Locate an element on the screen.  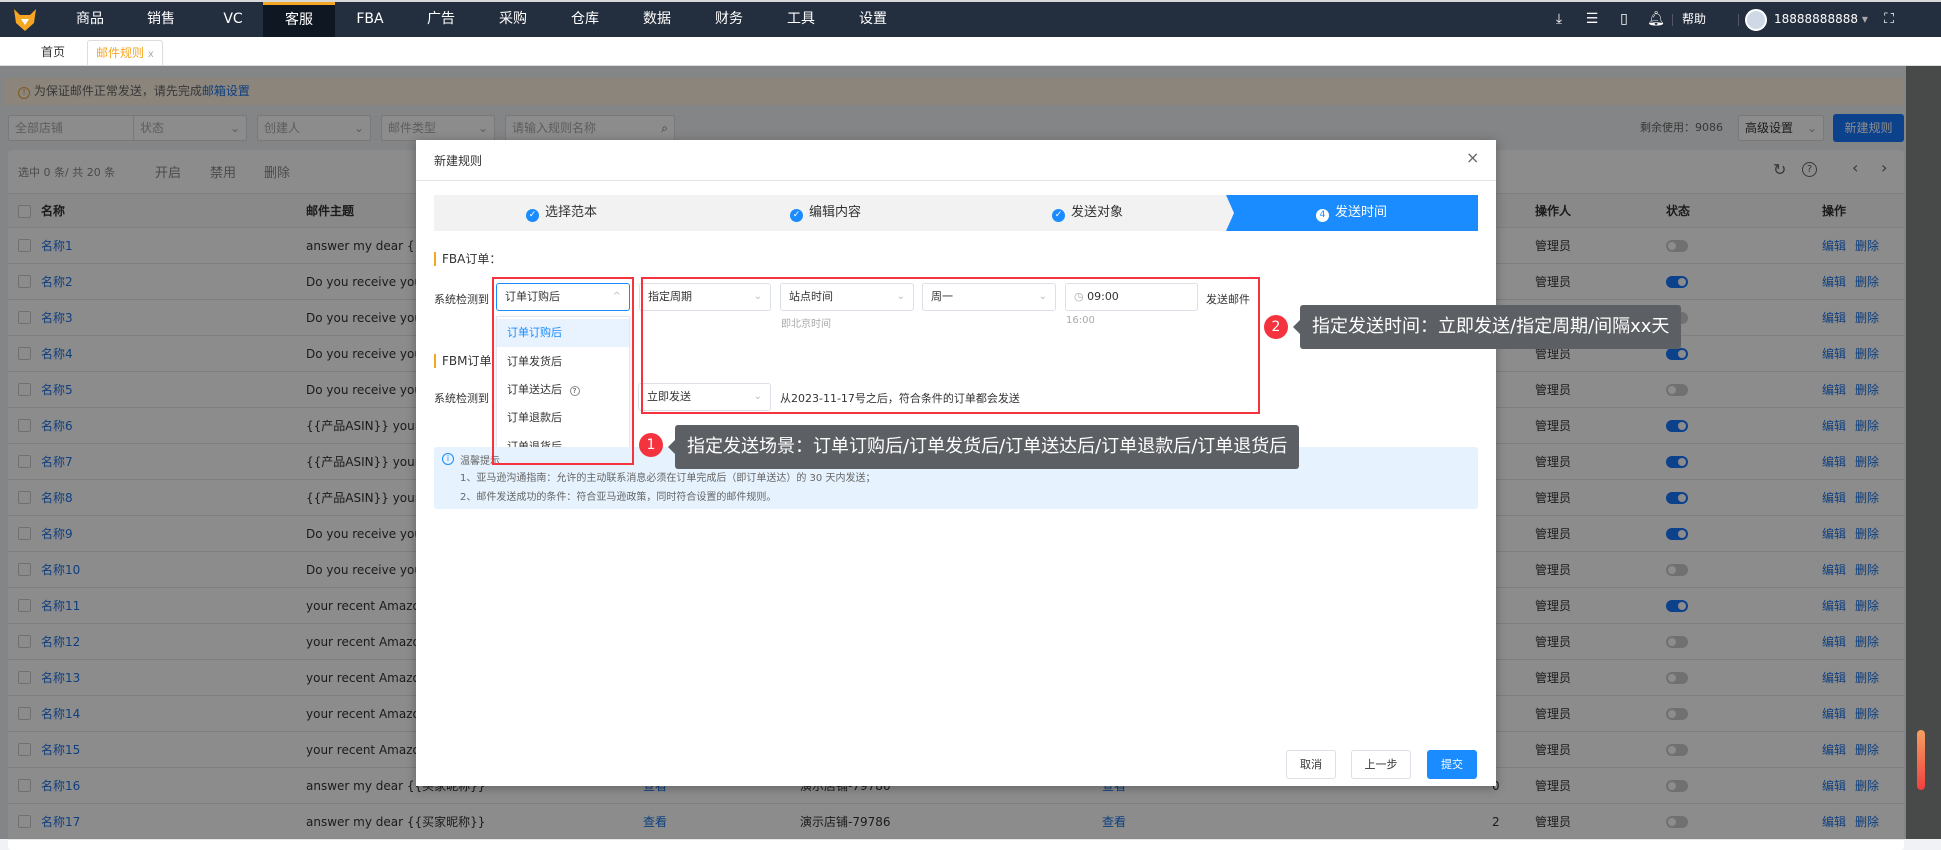
mobile-icon: ▯ is located at coordinates (1624, 19).